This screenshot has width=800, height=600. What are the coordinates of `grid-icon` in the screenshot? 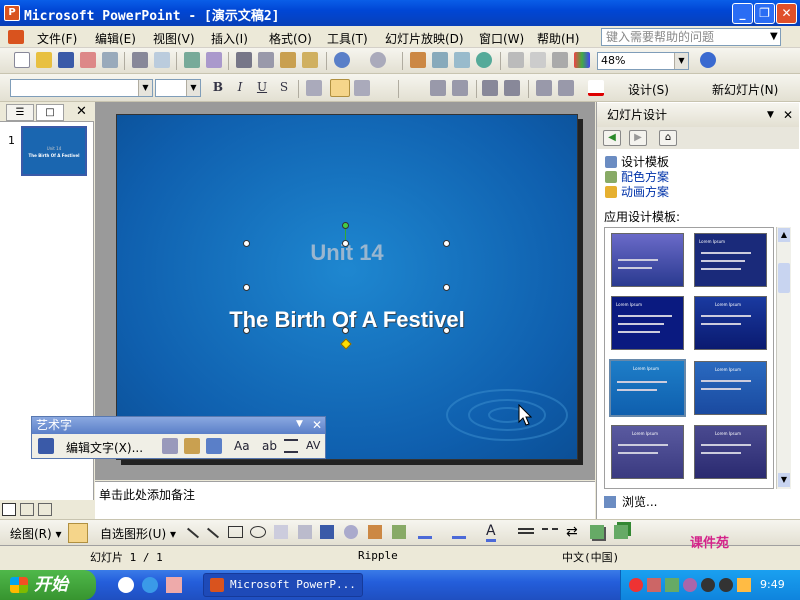 It's located at (560, 60).